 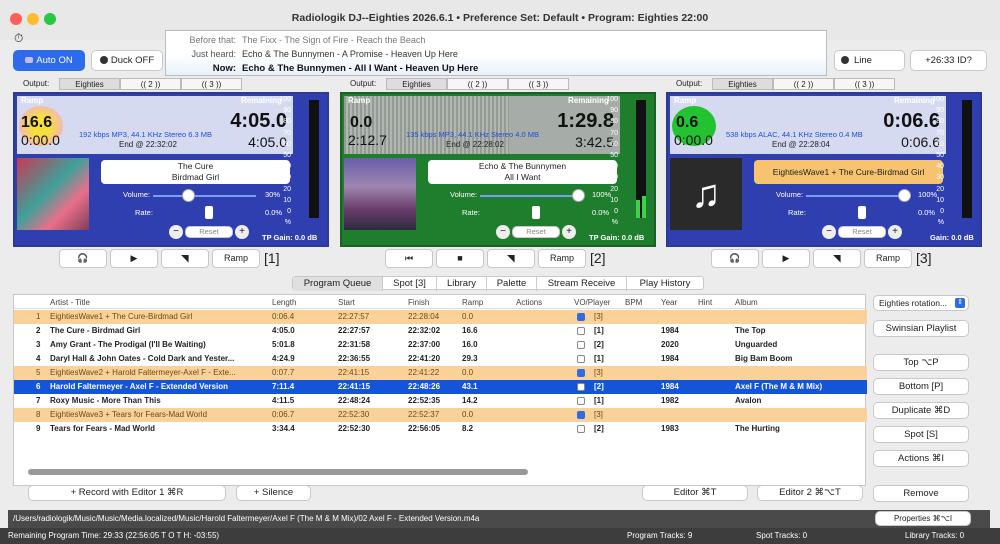 What do you see at coordinates (614, 155) in the screenshot?
I see `meter-scale-label: 50` at bounding box center [614, 155].